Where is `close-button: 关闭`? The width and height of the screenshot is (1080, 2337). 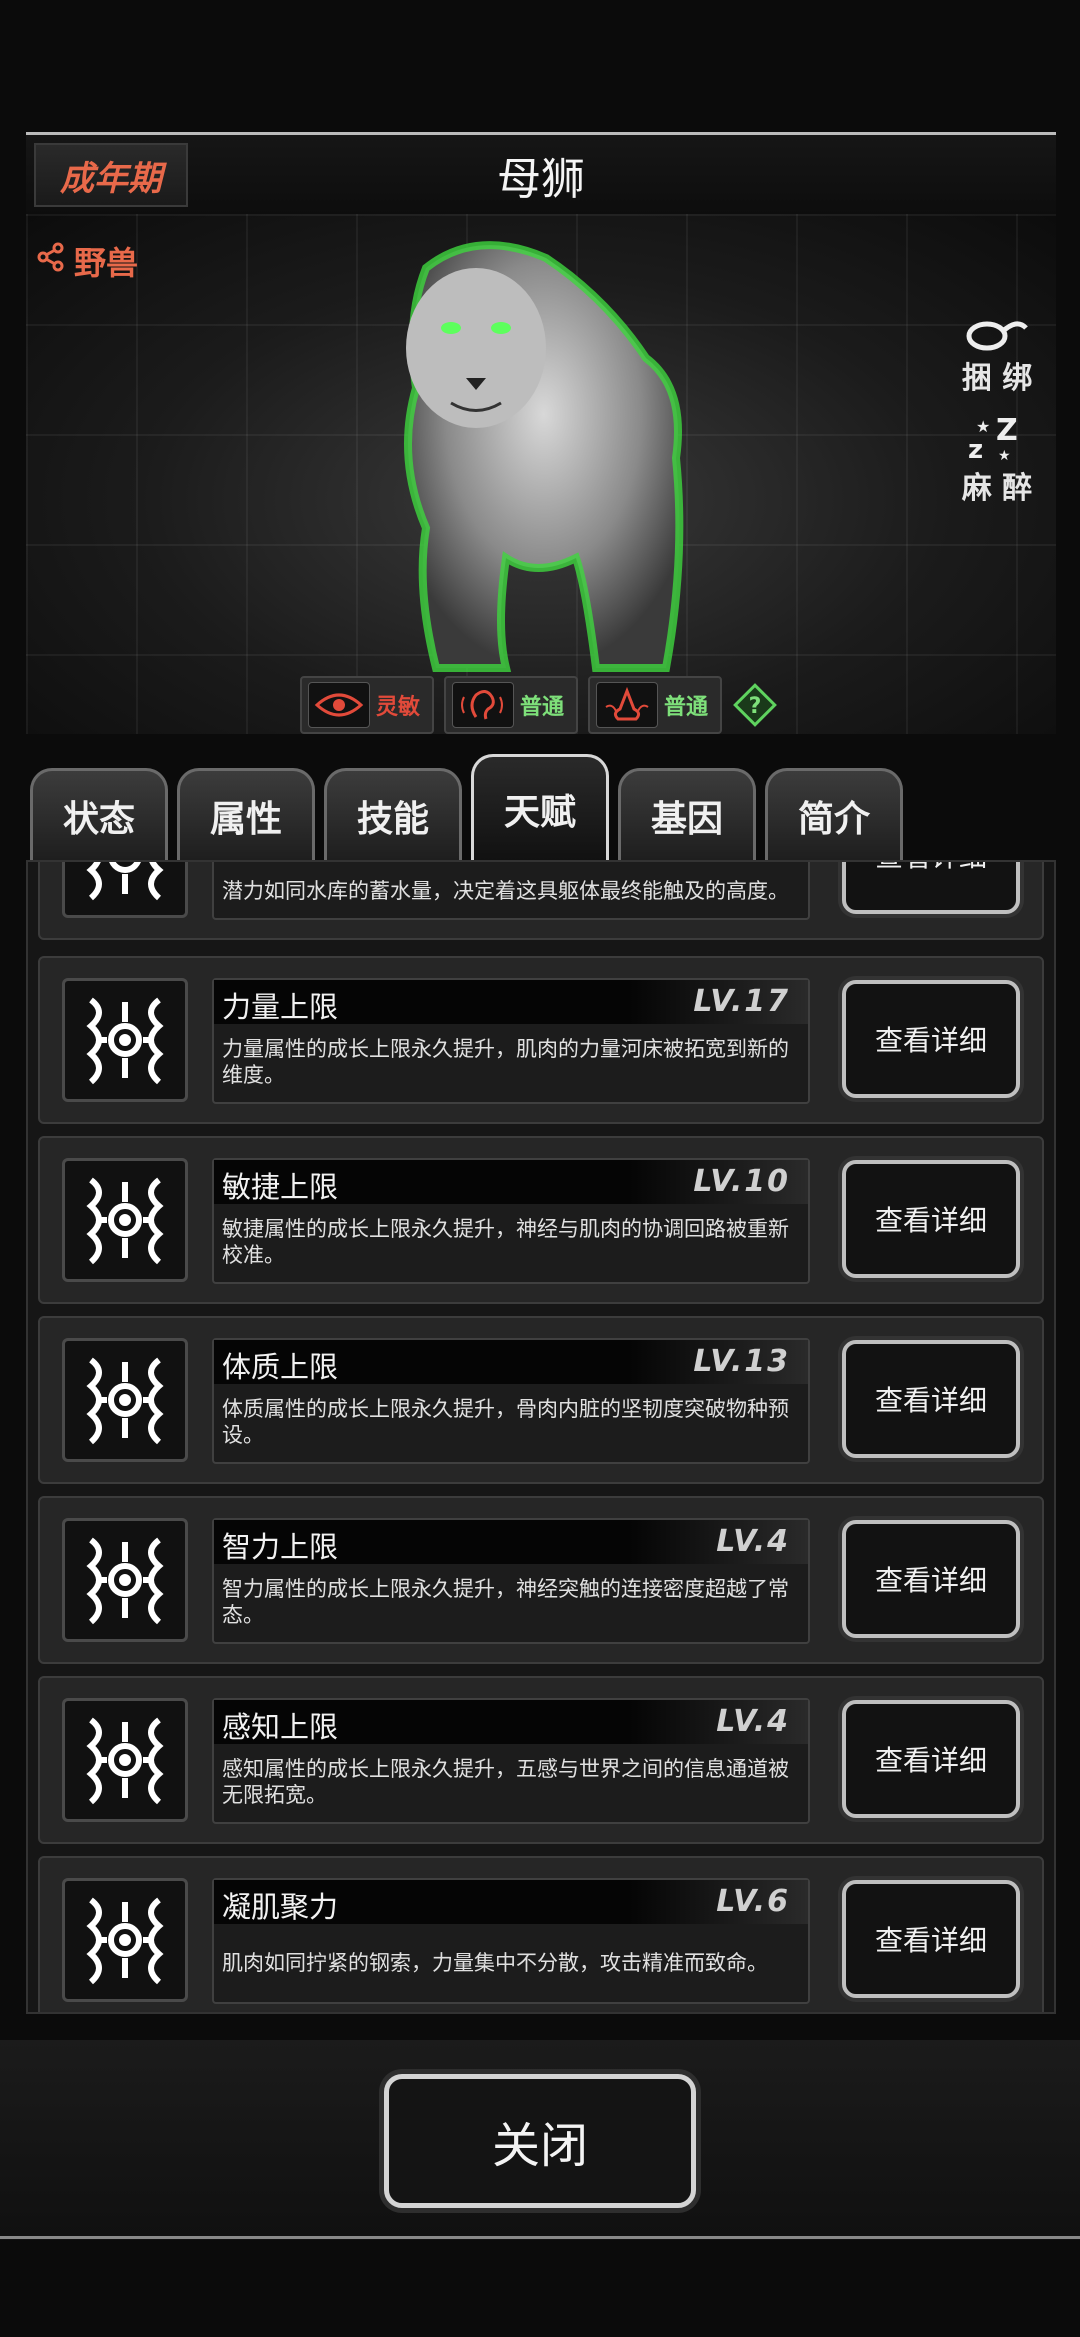
close-button: 关闭 is located at coordinates (540, 2141).